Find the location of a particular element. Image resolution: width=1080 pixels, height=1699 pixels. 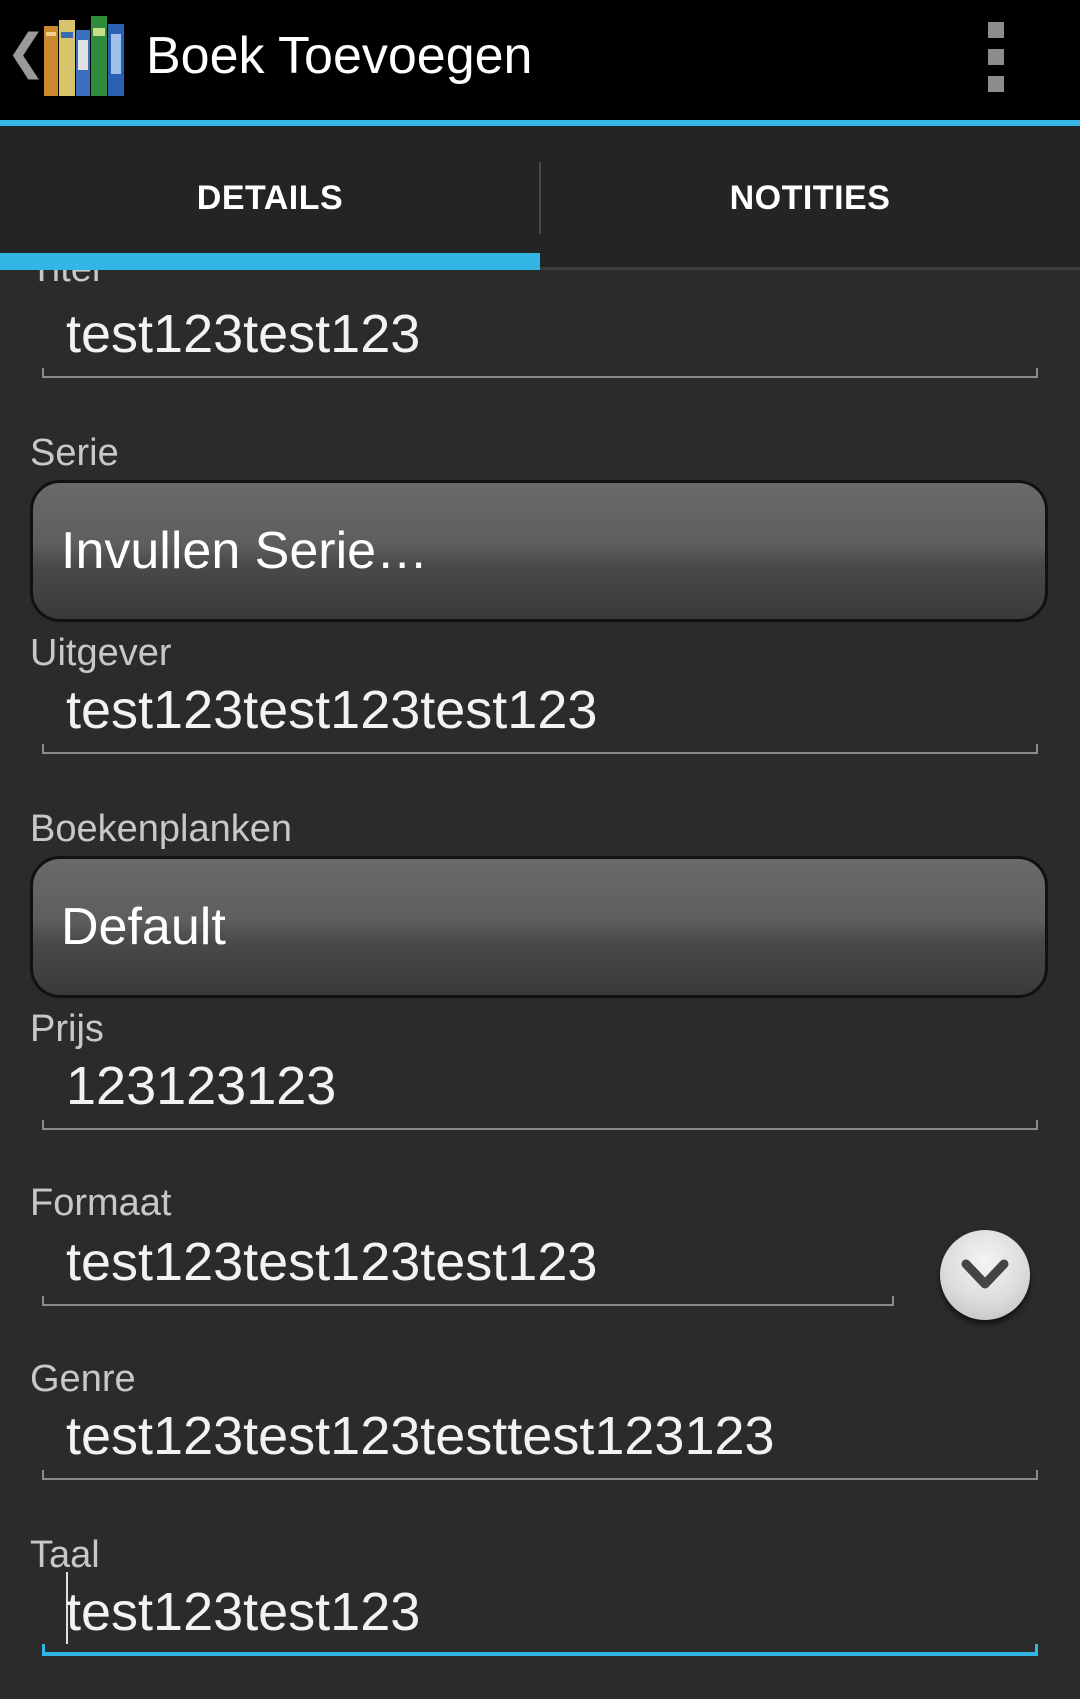

genre-field: test123test123testtest123123 is located at coordinates (540, 1443).